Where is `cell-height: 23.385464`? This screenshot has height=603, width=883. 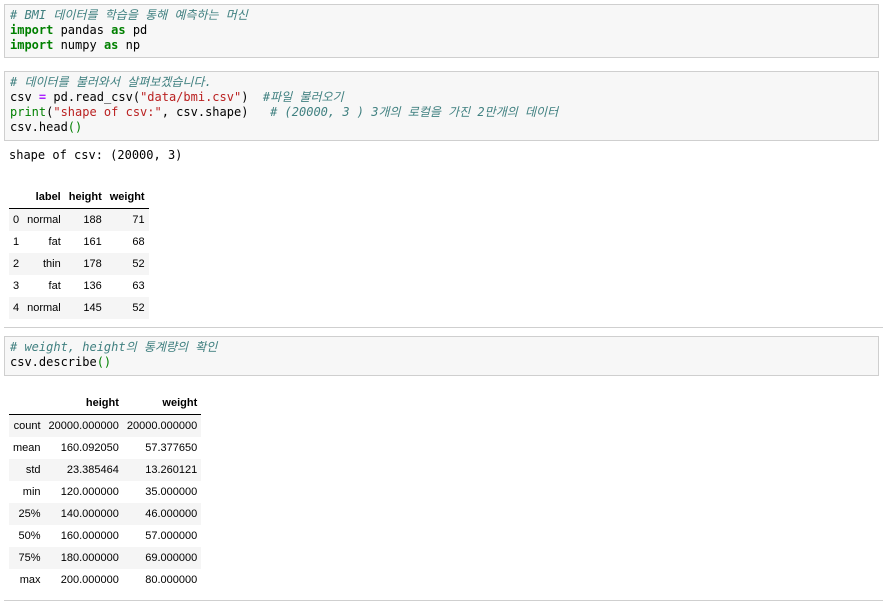
cell-height: 23.385464 is located at coordinates (92, 470).